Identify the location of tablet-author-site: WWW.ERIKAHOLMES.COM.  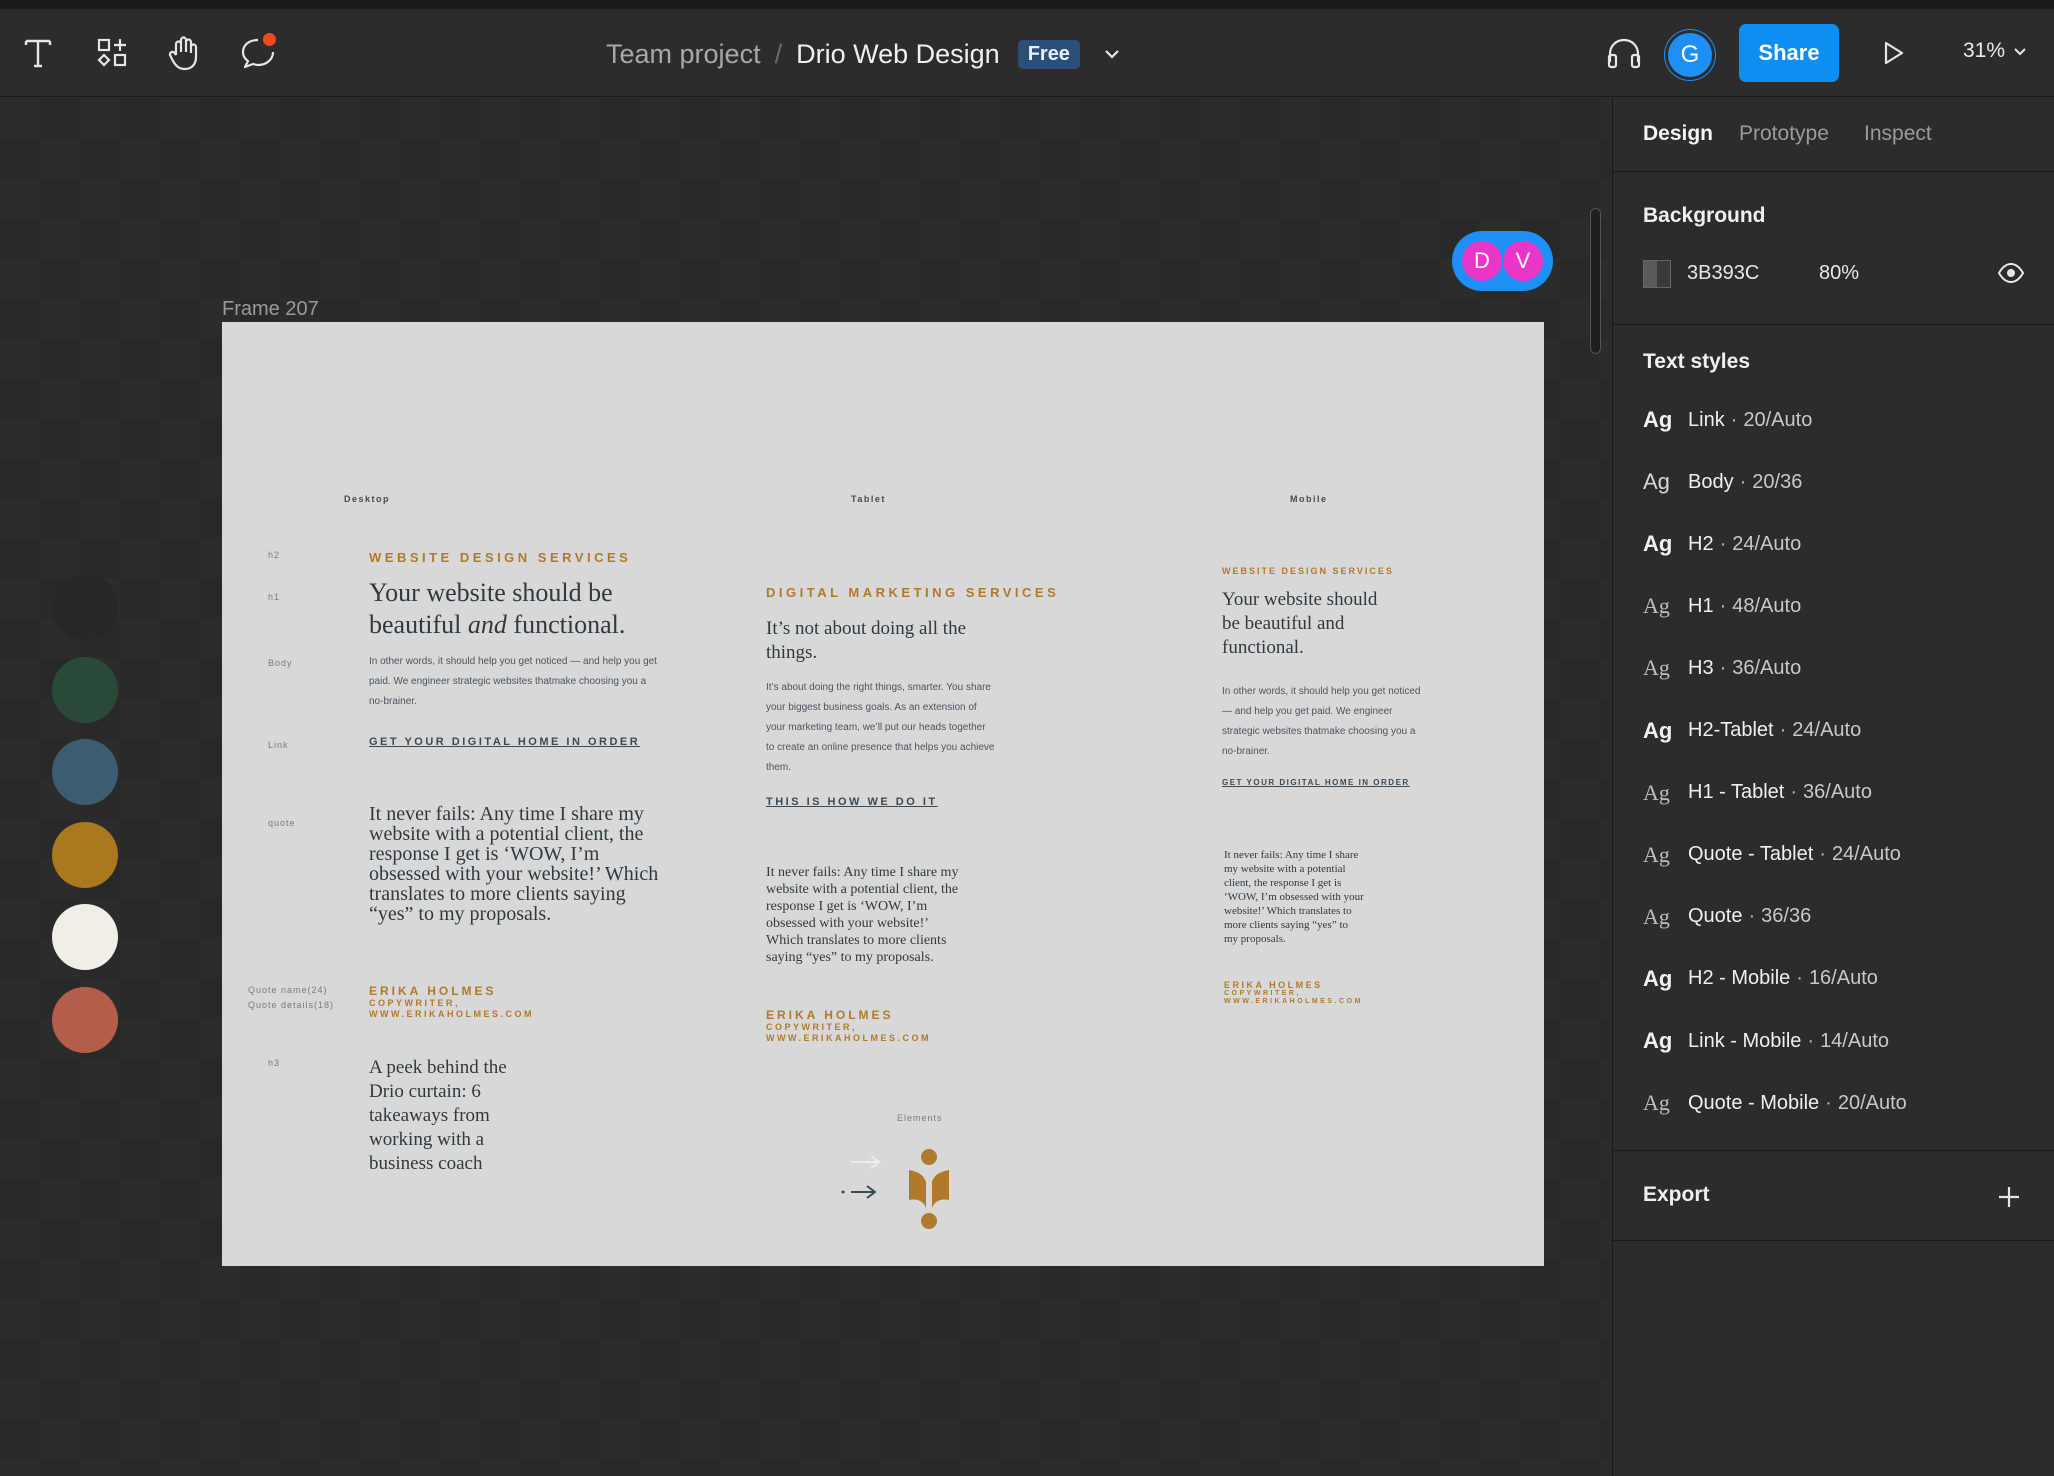
(848, 1038).